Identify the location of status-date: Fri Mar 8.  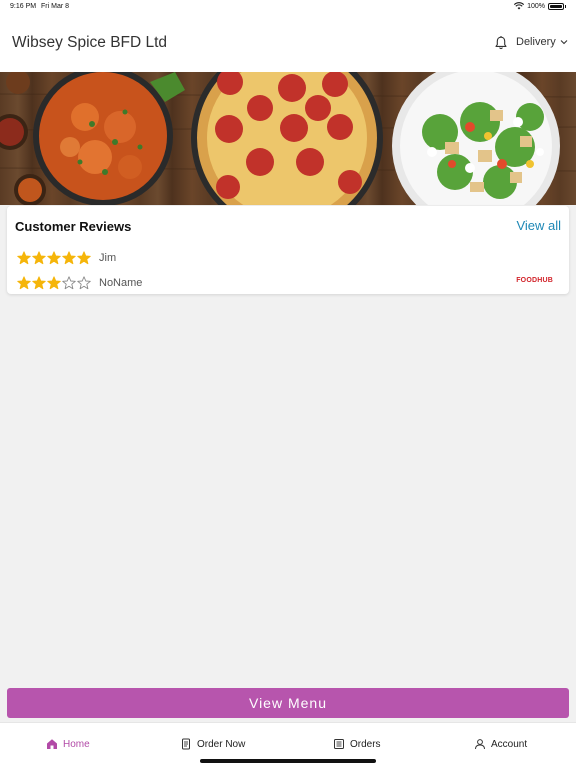
(55, 6).